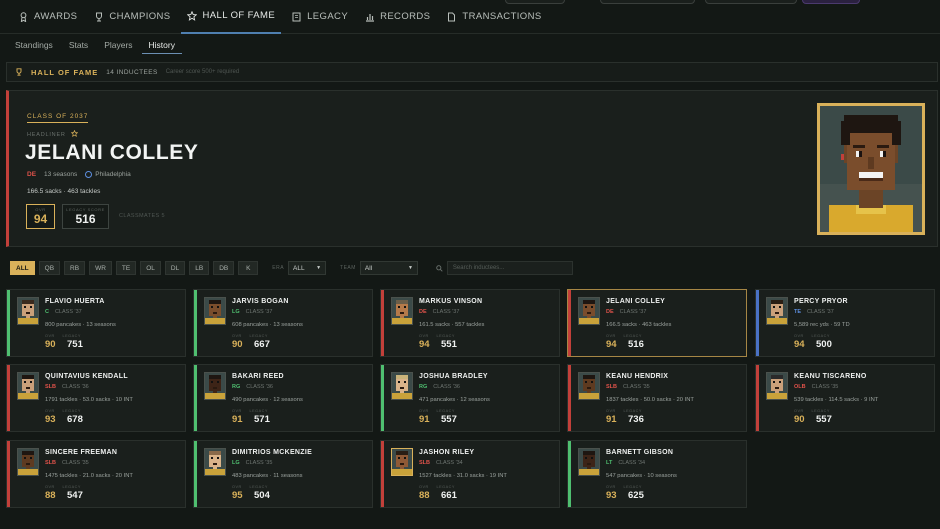  What do you see at coordinates (453, 376) in the screenshot?
I see `player-name: JOSHUA BRADLEY` at bounding box center [453, 376].